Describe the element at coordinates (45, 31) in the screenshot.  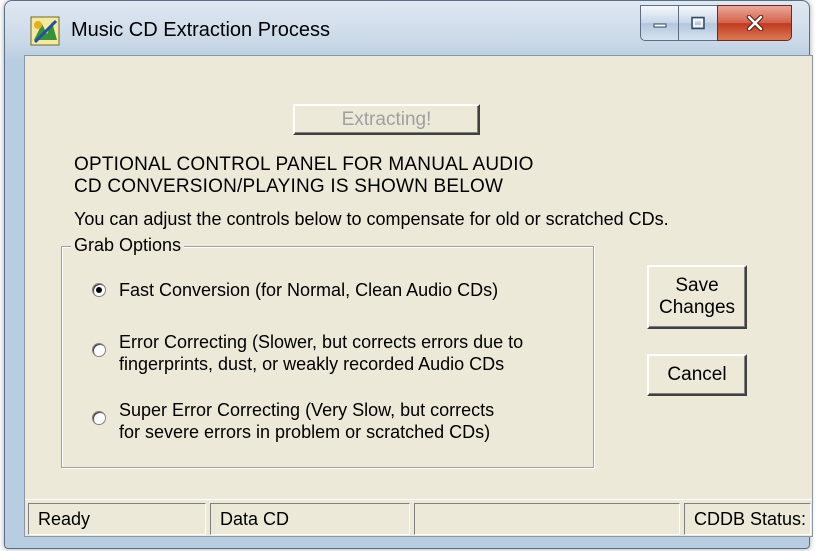
I see `music-cd-app-icon` at that location.